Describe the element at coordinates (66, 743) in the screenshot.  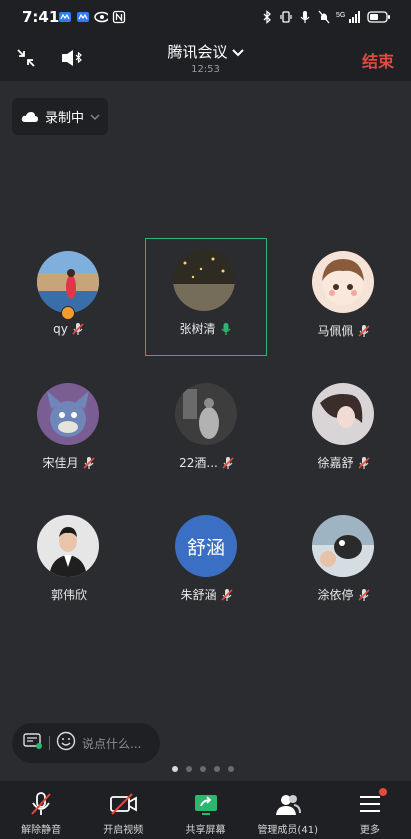
I see `emoji-icon` at that location.